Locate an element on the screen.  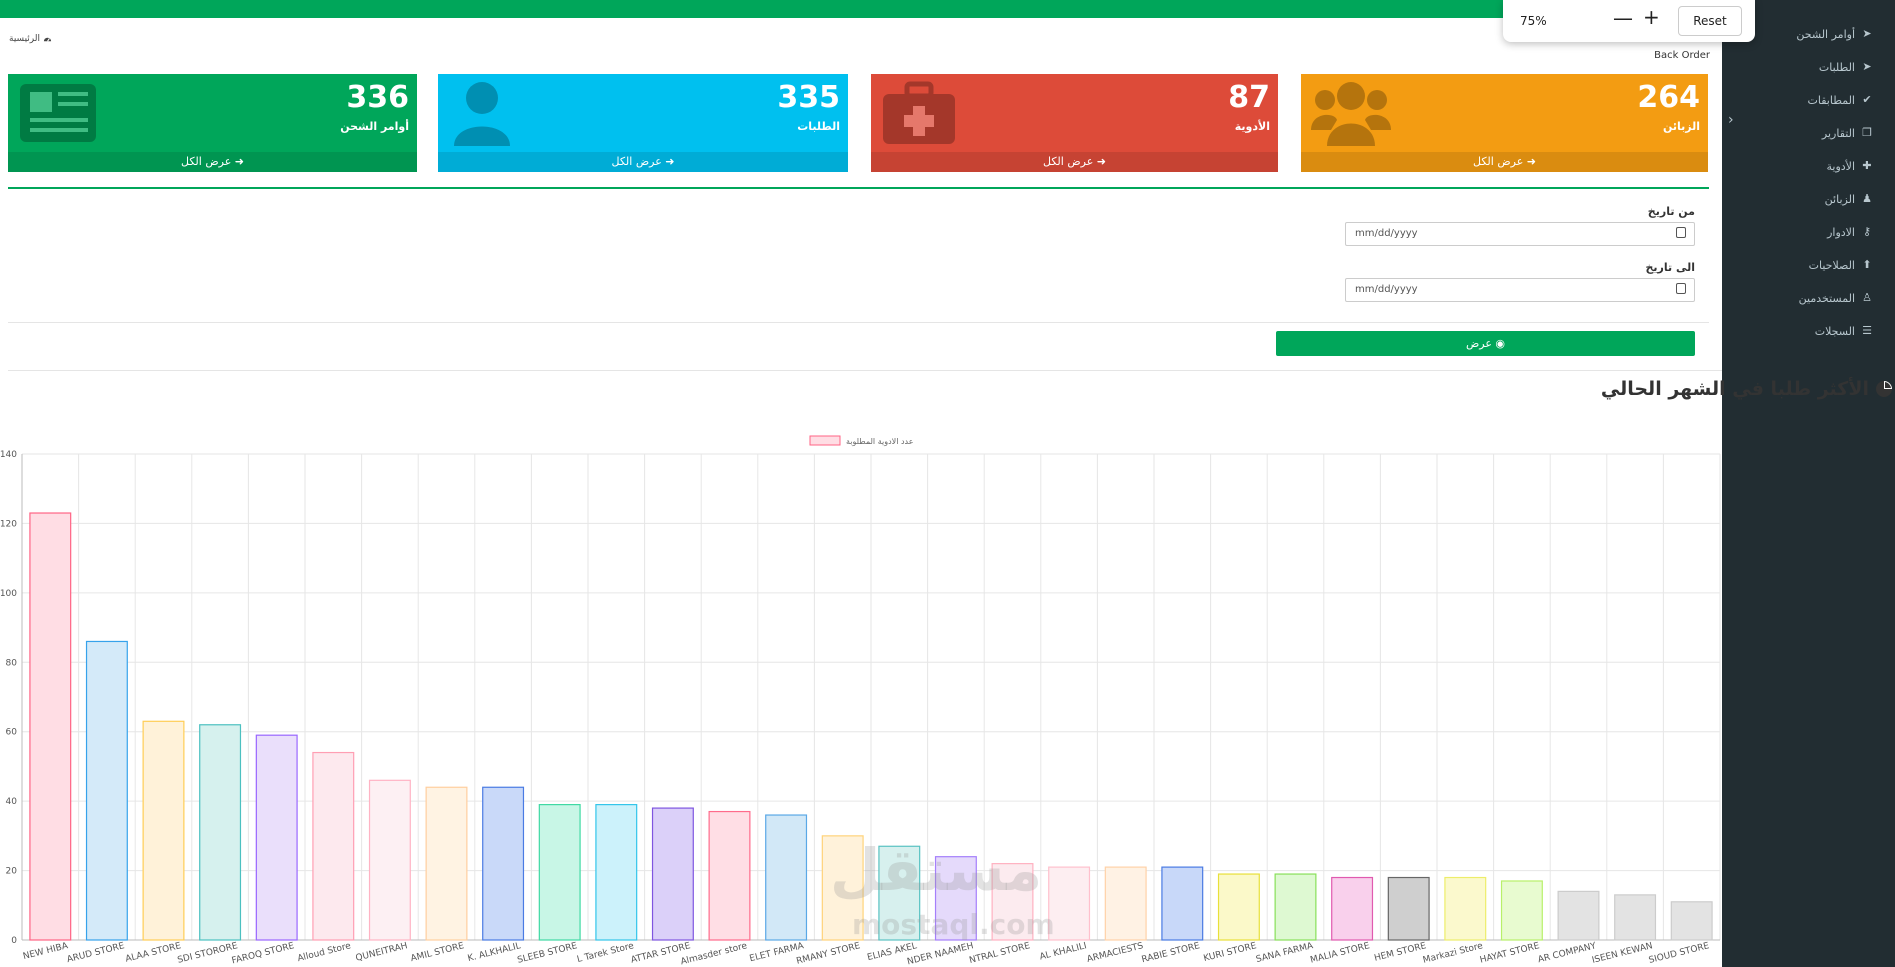
y-tick-label: 80 is located at coordinates (12, 663).